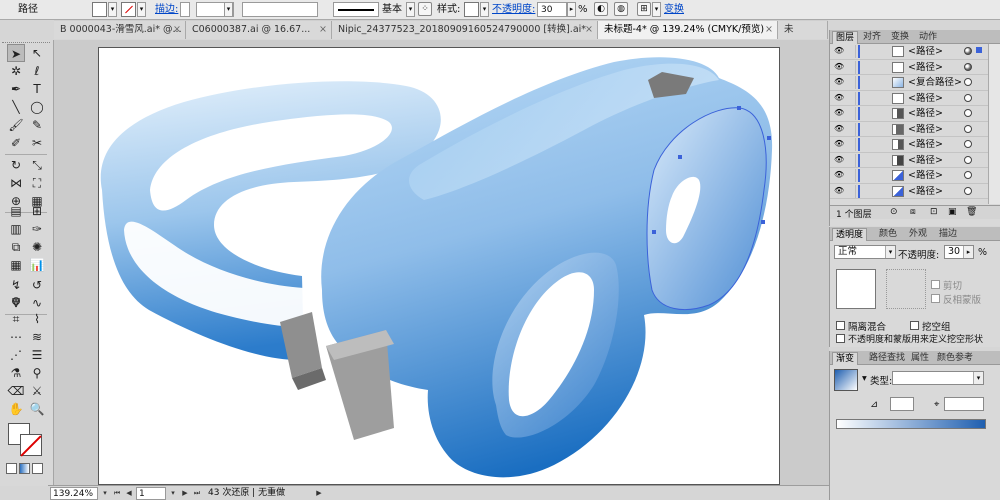 The image size is (1000, 500). Describe the element at coordinates (37, 319) in the screenshot. I see `slice-tool-icon: ⌇` at that location.